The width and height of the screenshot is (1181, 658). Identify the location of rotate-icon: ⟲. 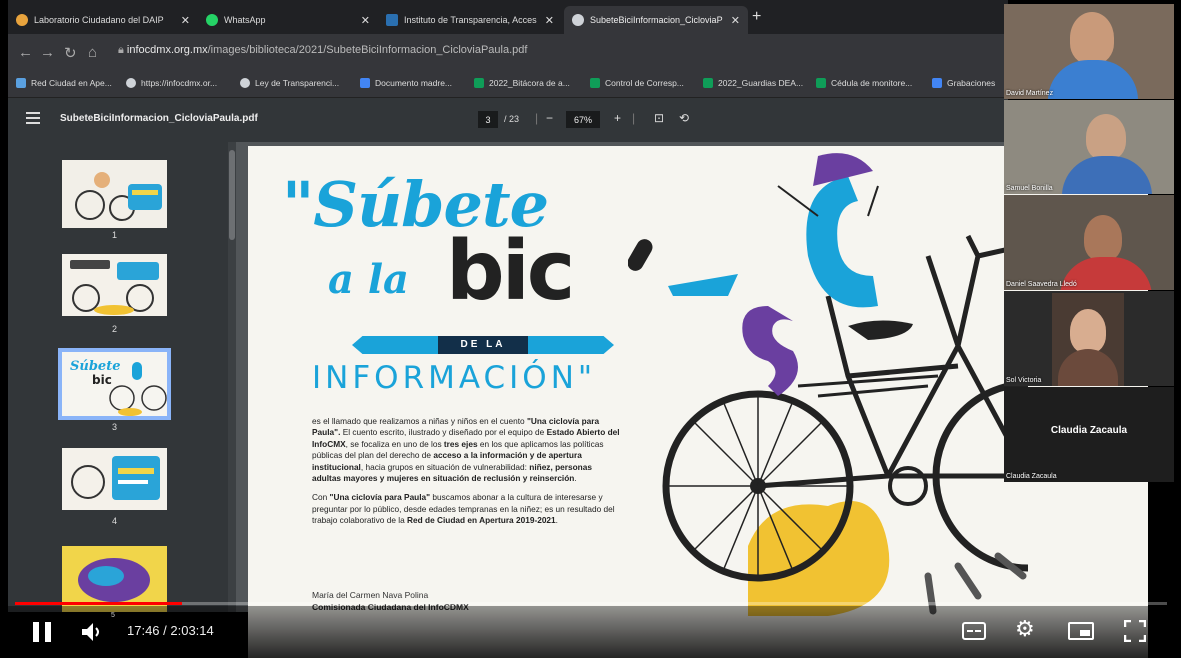
(684, 118).